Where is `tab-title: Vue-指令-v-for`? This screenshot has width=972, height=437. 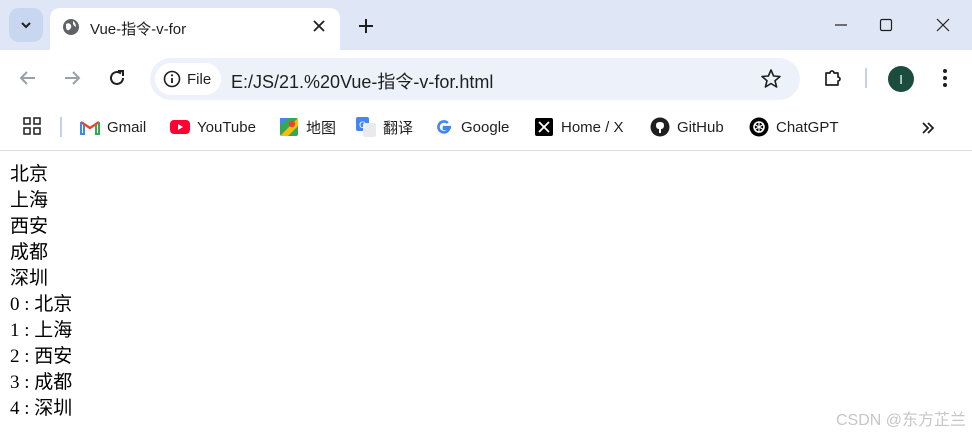 tab-title: Vue-指令-v-for is located at coordinates (138, 29).